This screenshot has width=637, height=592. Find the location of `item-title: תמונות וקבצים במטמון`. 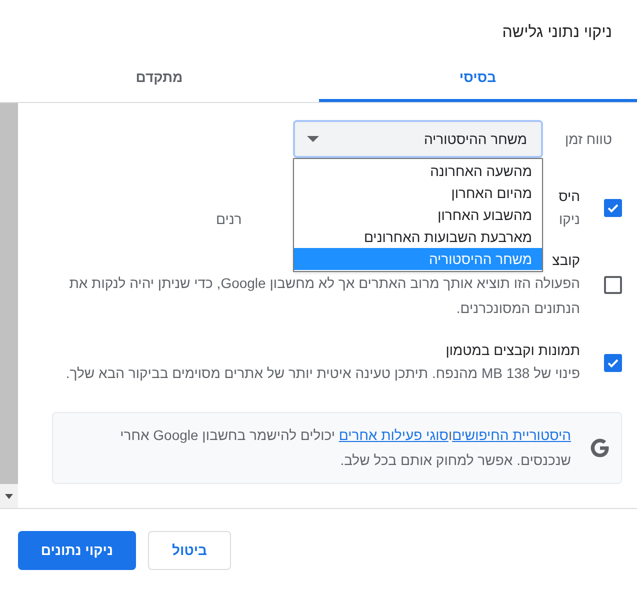

item-title: תמונות וקבצים במטמון is located at coordinates (513, 350).